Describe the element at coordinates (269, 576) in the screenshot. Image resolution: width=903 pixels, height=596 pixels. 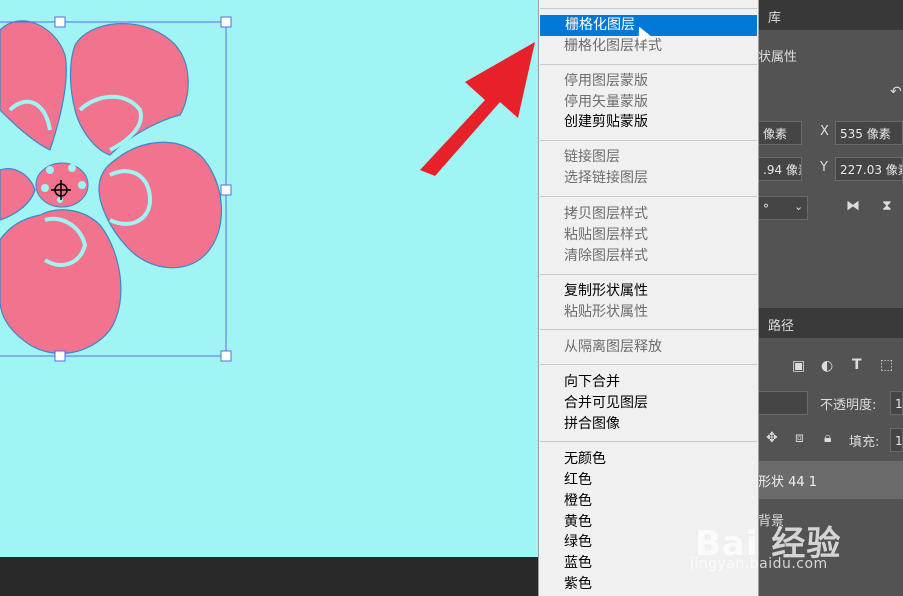
I see `canvas-footer-area` at that location.